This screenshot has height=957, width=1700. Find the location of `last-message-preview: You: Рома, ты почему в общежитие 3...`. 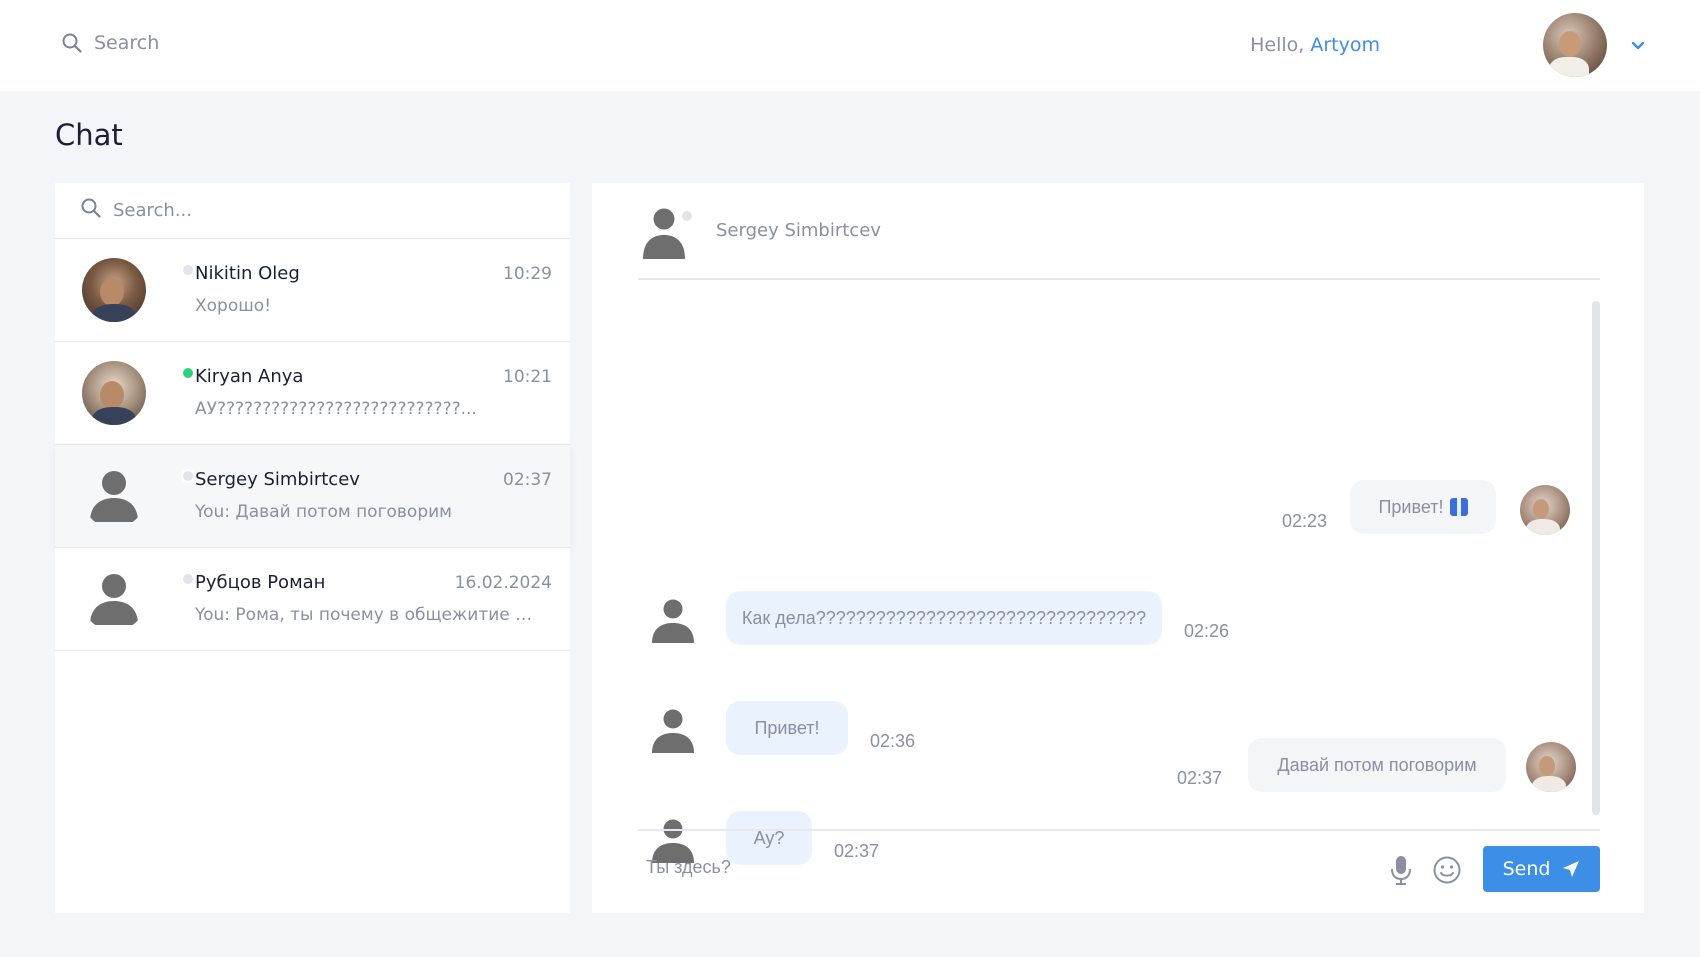

last-message-preview: You: Рома, ты почему в общежитие 3... is located at coordinates (365, 615).